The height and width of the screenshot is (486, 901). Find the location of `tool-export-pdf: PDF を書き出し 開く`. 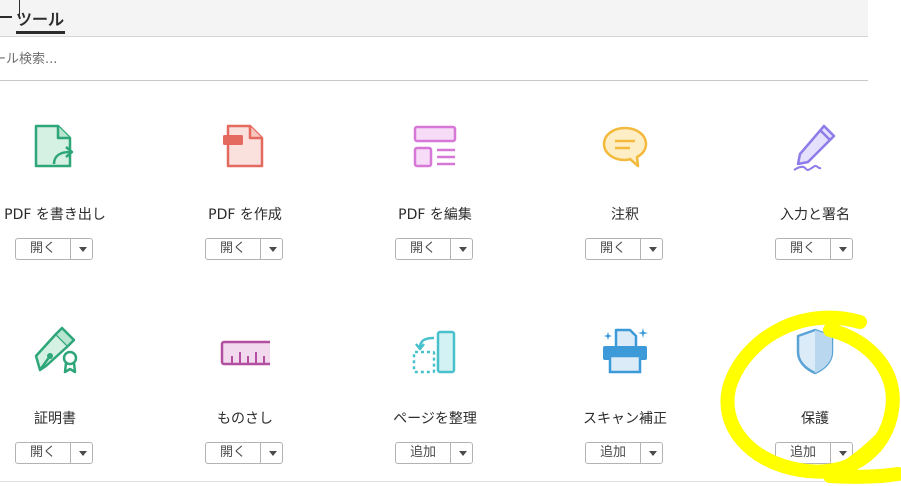

tool-export-pdf: PDF を書き出し 開く is located at coordinates (75, 197).